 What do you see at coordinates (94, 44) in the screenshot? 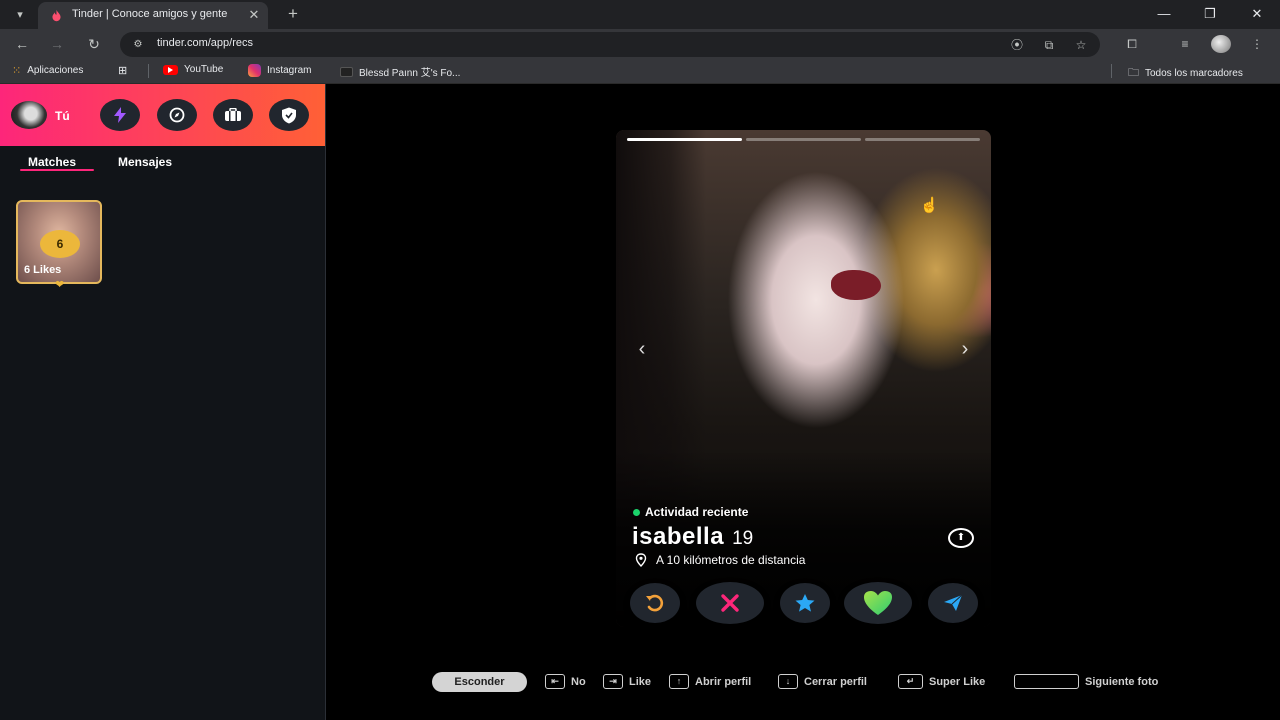
I see `reload-button: ↻` at bounding box center [94, 44].